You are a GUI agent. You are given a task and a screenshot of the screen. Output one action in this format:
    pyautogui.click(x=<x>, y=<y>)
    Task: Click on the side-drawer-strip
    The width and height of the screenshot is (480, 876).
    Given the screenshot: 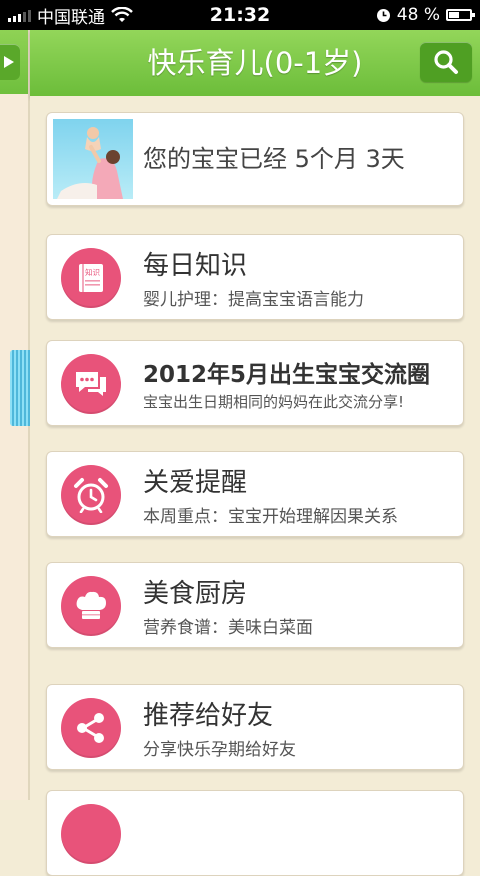 What is the action you would take?
    pyautogui.click(x=15, y=415)
    